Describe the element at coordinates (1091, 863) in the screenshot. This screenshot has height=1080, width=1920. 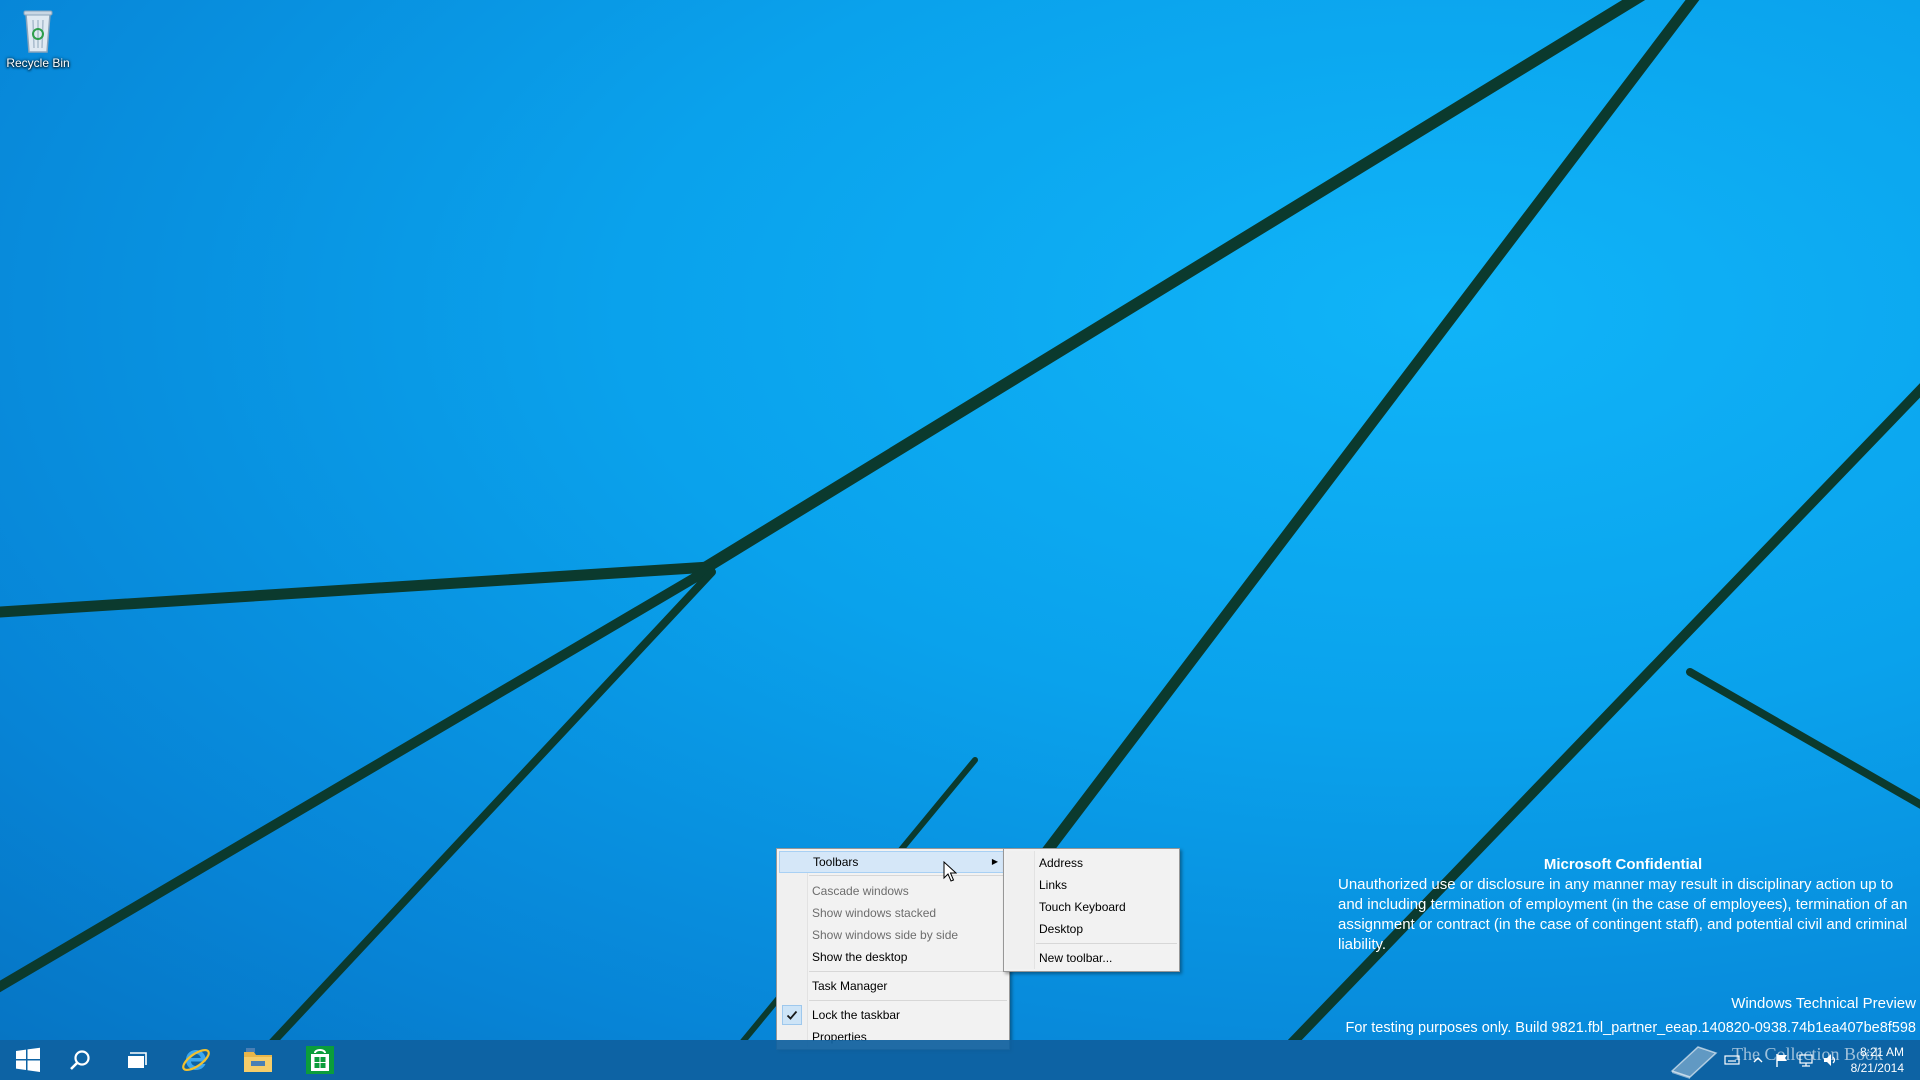
I see `submenu-item-address: Address` at that location.